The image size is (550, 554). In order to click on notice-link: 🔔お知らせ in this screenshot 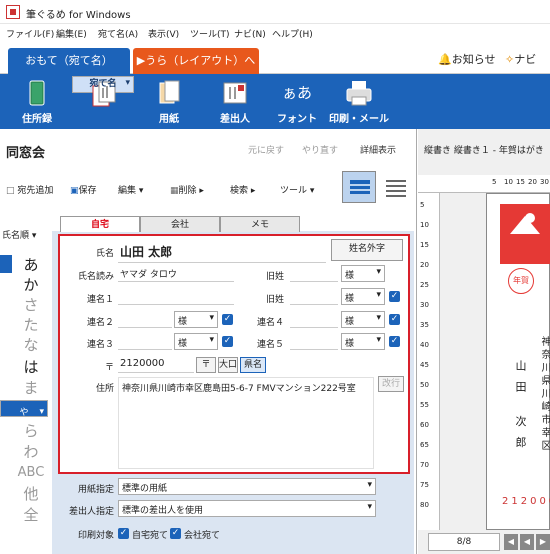, I will do `click(466, 59)`.